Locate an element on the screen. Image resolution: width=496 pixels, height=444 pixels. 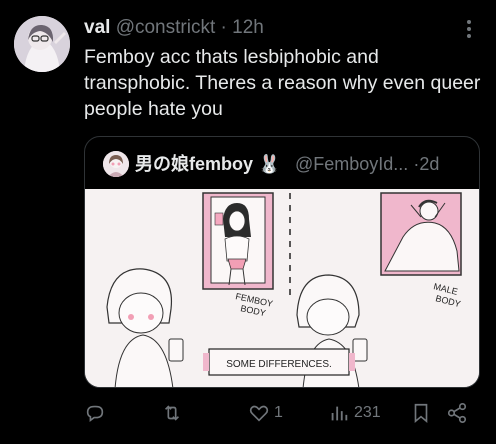
bookmark-icon is located at coordinates (421, 413).